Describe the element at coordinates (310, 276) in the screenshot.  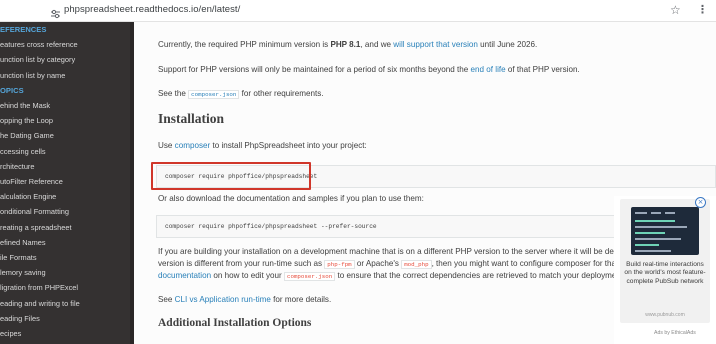
I see `inline-code: composer.json` at that location.